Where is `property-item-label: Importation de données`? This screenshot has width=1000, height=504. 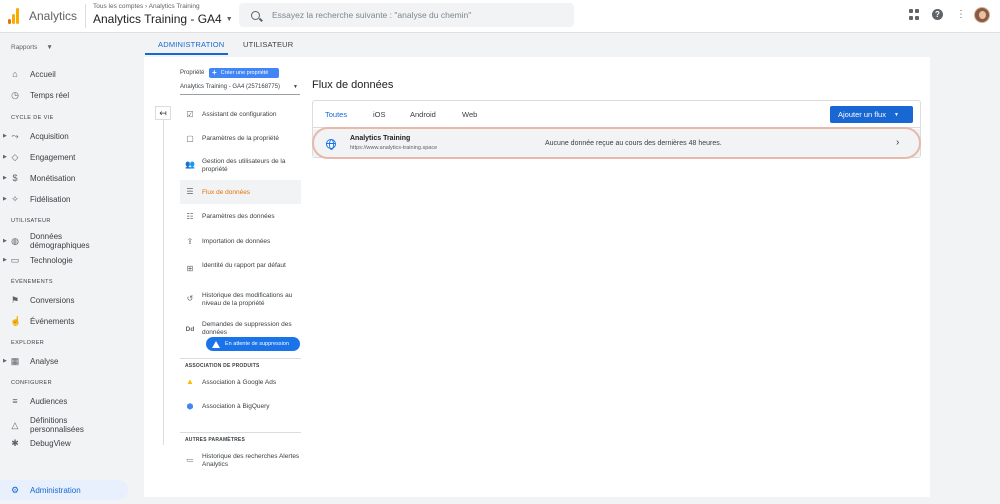 property-item-label: Importation de données is located at coordinates (236, 241).